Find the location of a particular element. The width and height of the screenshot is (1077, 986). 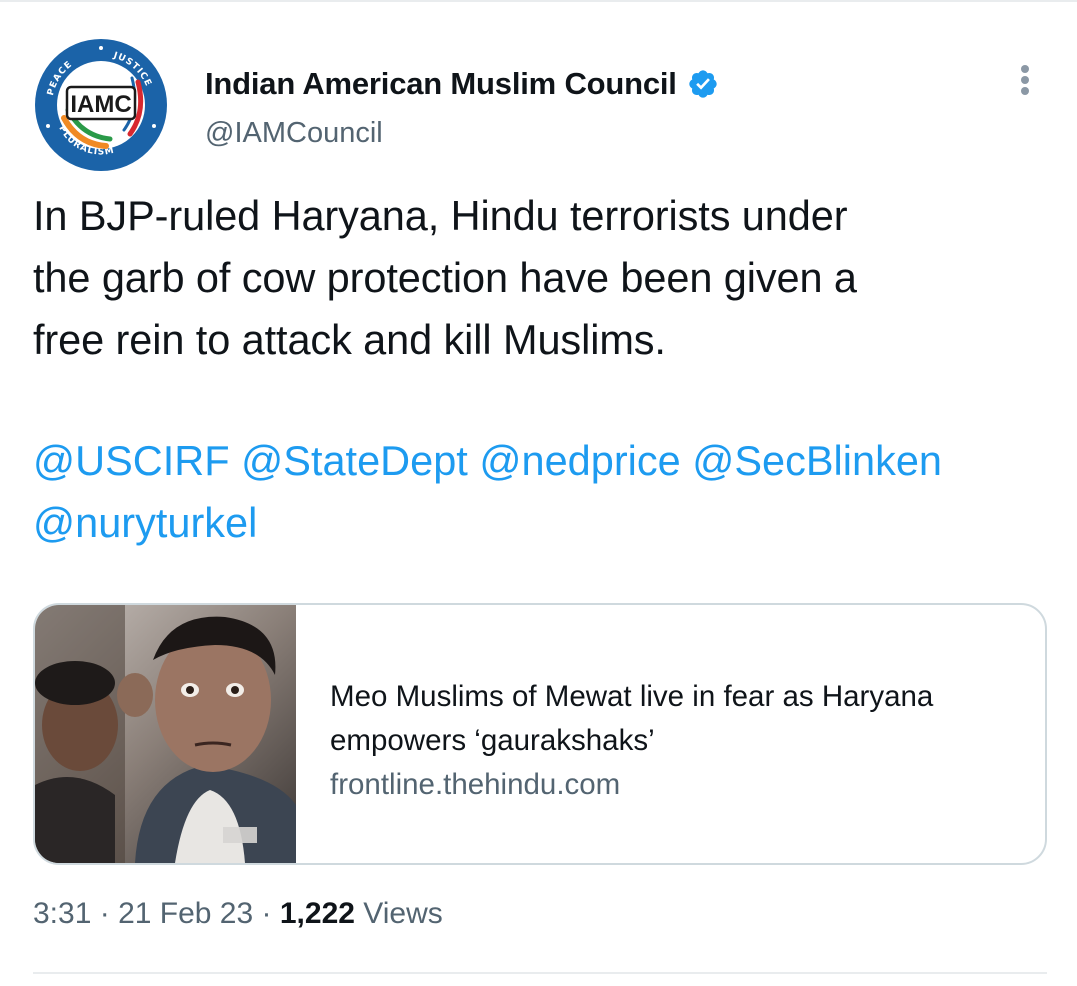

more-options-button is located at coordinates (1025, 80).